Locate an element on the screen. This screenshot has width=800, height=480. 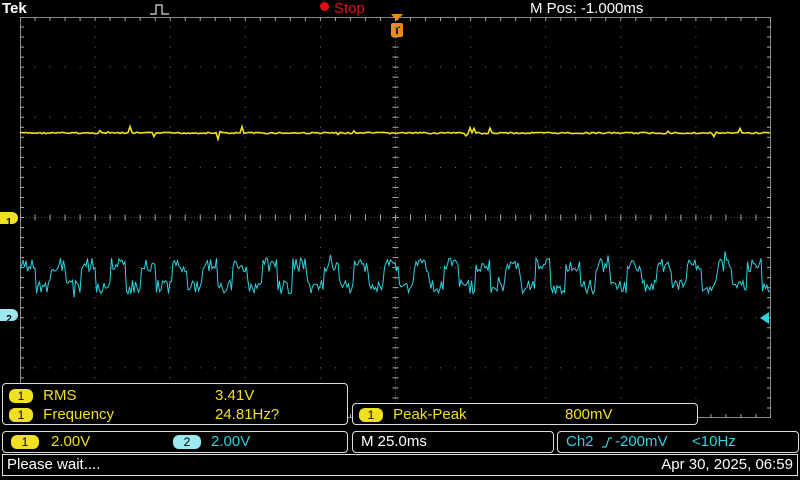
ch1-marker-label: 1 is located at coordinates (9, 222).